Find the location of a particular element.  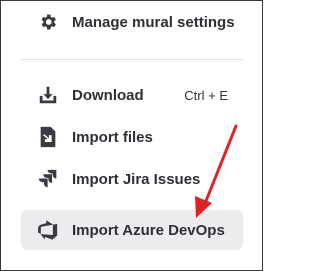

import-file-icon is located at coordinates (48, 137).